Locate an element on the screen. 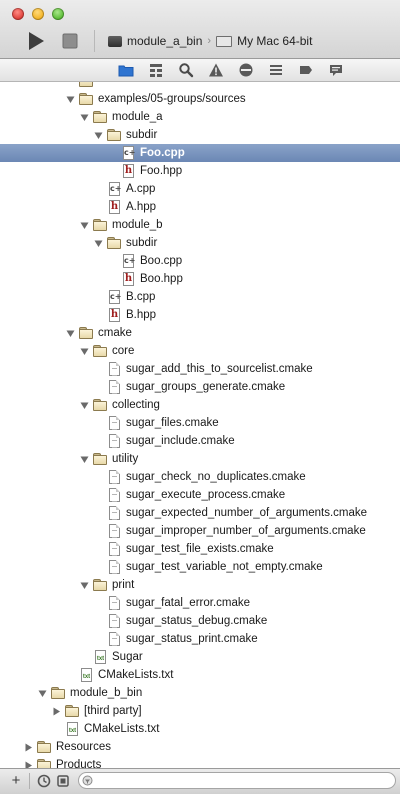  tree-file-row: sugar_check_no_duplicates.cmake is located at coordinates (200, 477).